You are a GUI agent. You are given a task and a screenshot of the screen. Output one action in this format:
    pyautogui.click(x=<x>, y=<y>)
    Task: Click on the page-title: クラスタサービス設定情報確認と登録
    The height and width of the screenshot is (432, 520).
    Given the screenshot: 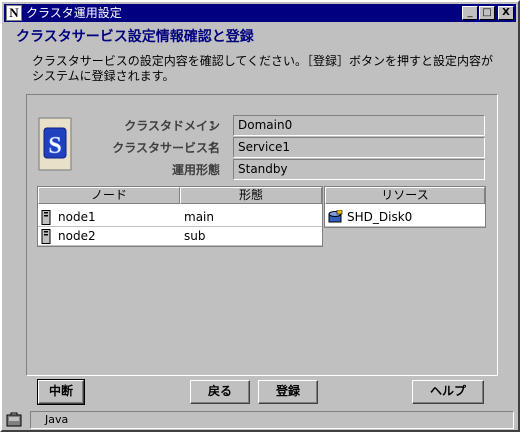 What is the action you would take?
    pyautogui.click(x=135, y=37)
    